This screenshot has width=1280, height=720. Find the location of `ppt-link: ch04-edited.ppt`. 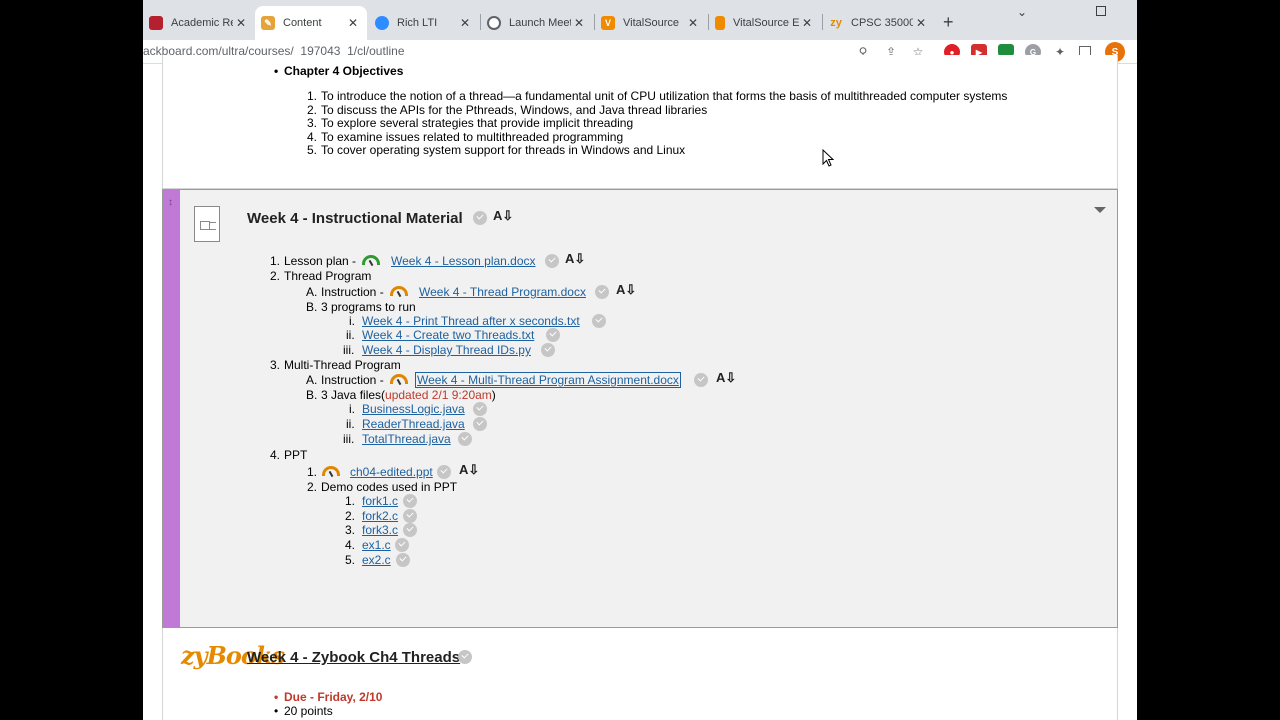

ppt-link: ch04-edited.ppt is located at coordinates (391, 472).